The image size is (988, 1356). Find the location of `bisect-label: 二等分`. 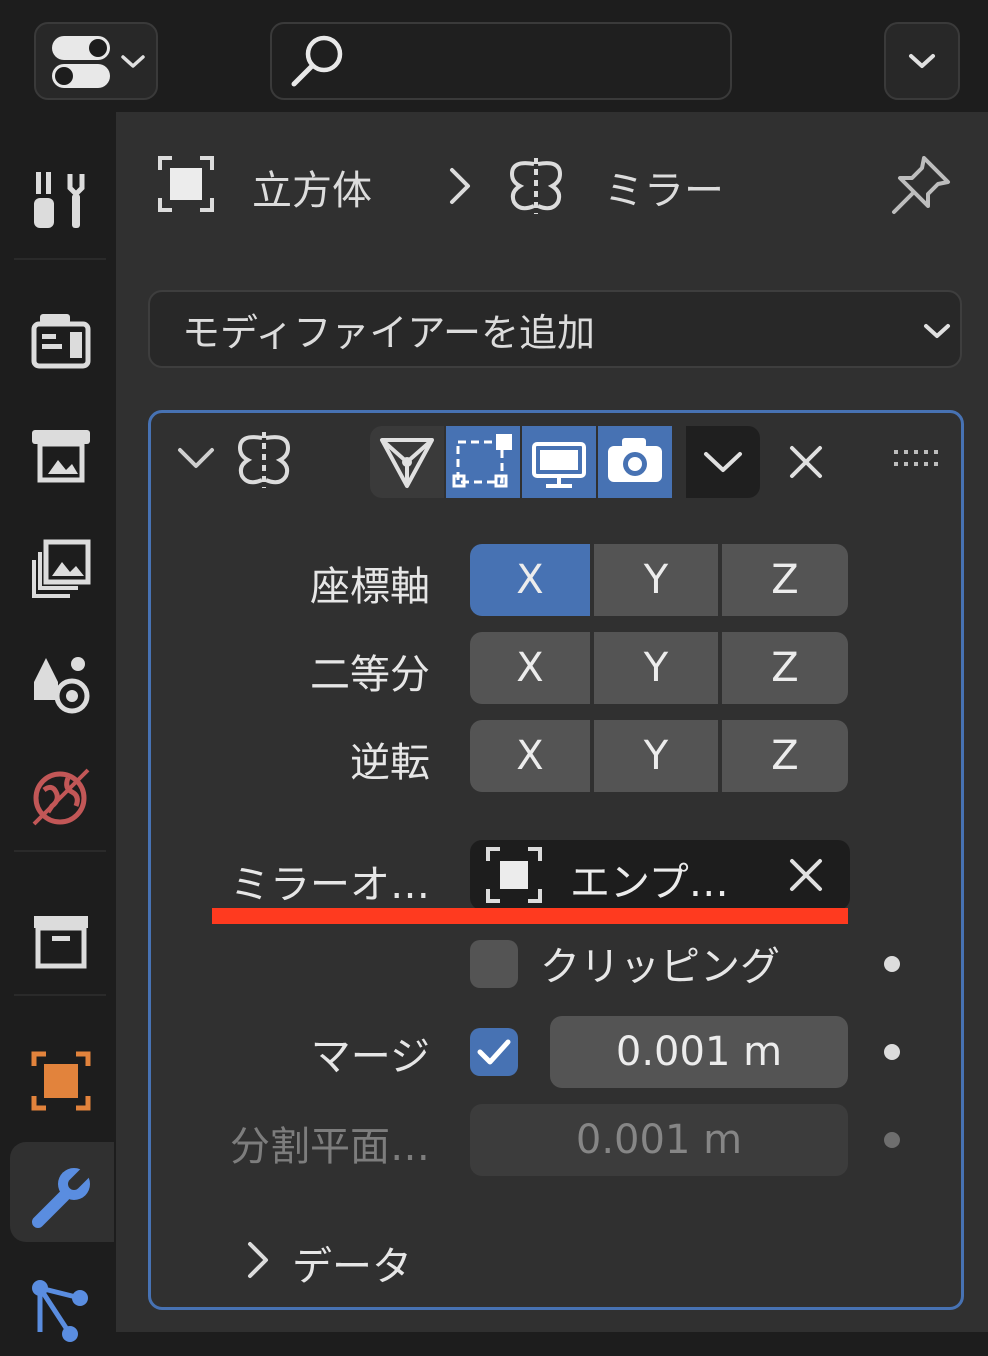

bisect-label: 二等分 is located at coordinates (370, 675).